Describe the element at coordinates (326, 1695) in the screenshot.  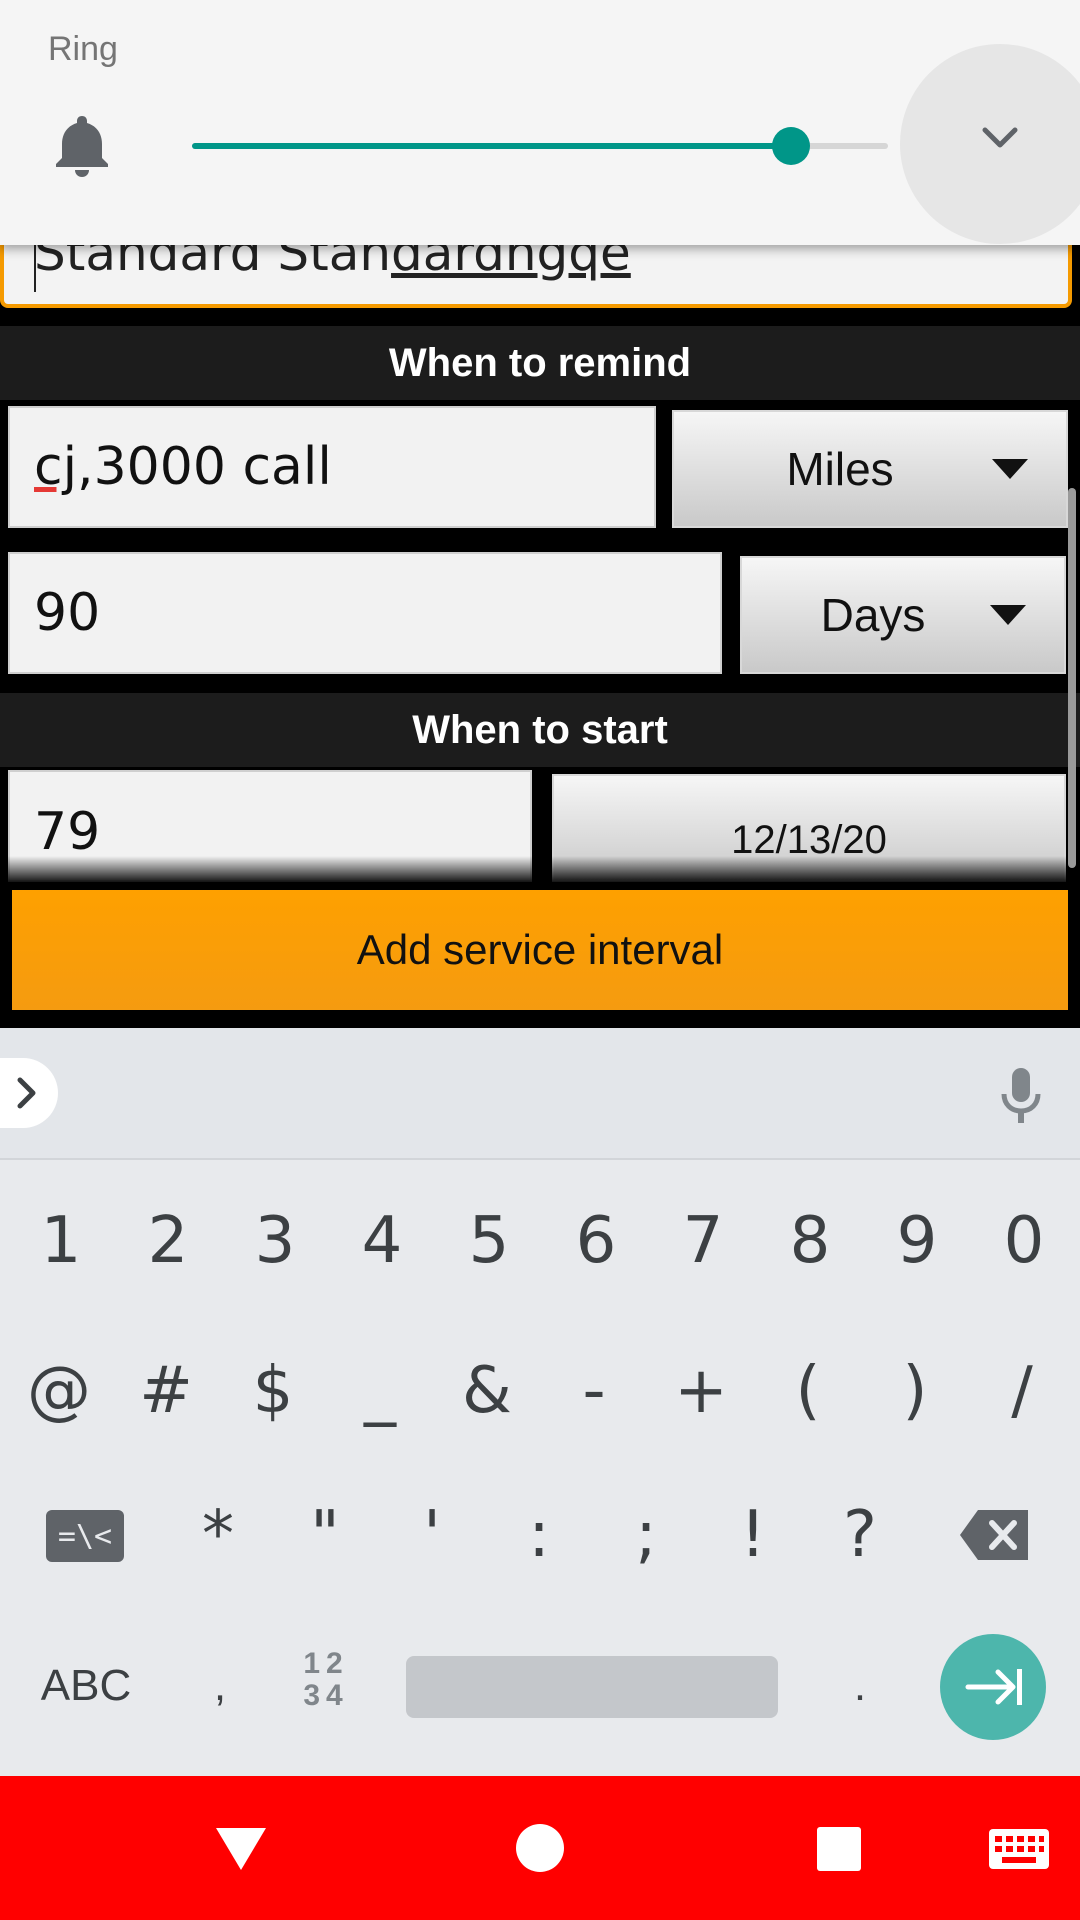
I see `numpad-key-bottom: 34` at that location.